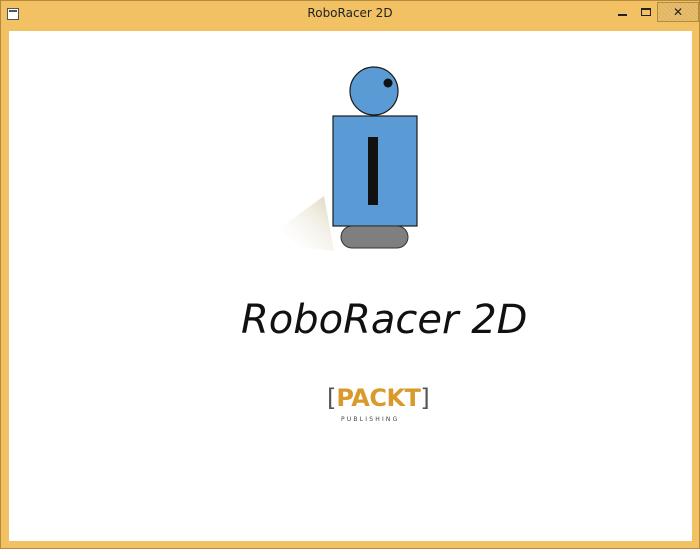  I want to click on logo-tagline: PUBLISHING, so click(370, 419).